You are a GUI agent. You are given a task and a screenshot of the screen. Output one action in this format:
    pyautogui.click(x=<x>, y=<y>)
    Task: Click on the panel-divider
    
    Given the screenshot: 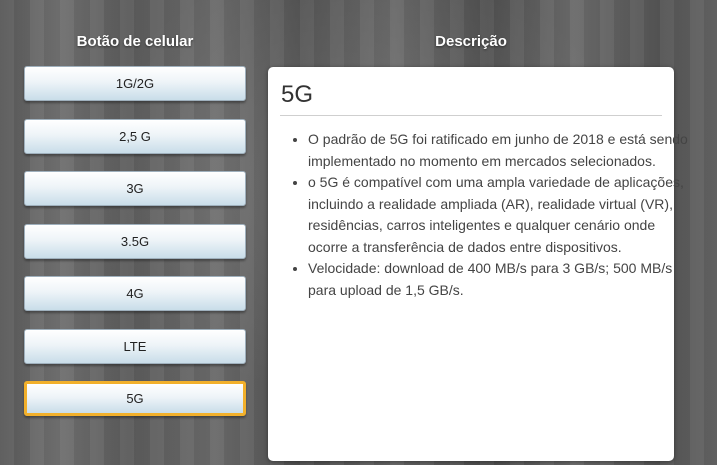 What is the action you would take?
    pyautogui.click(x=471, y=115)
    